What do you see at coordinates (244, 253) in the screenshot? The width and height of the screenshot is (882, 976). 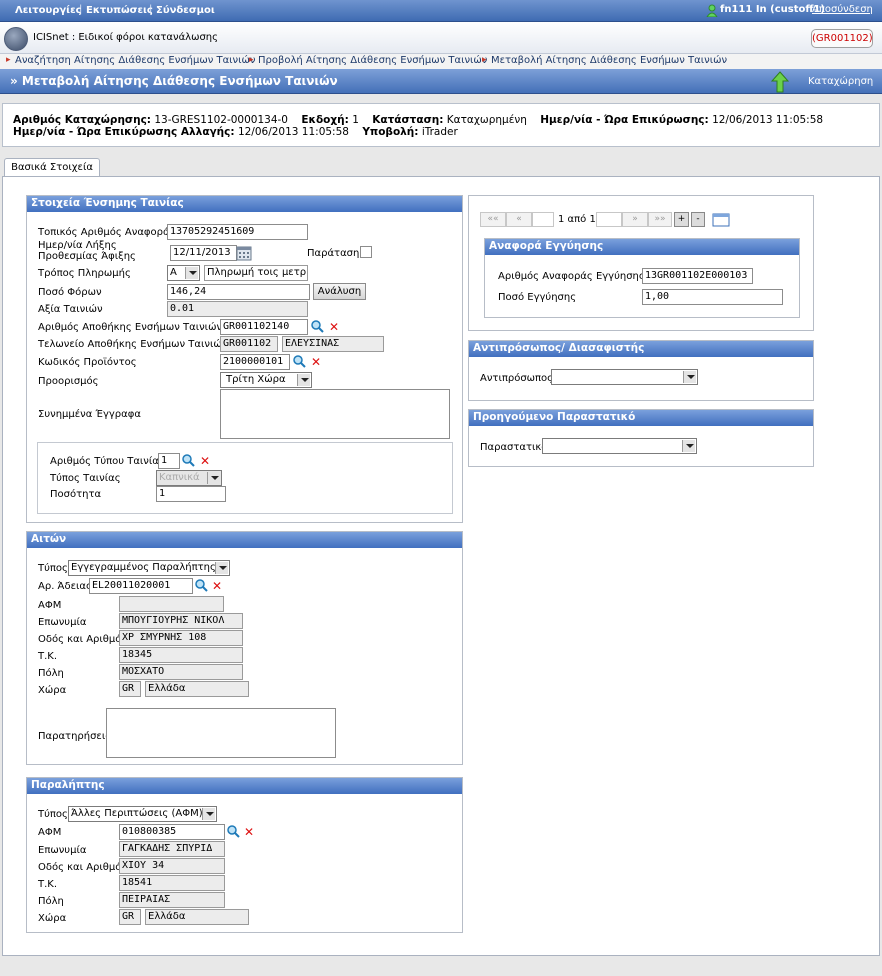 I see `calendar-icon` at bounding box center [244, 253].